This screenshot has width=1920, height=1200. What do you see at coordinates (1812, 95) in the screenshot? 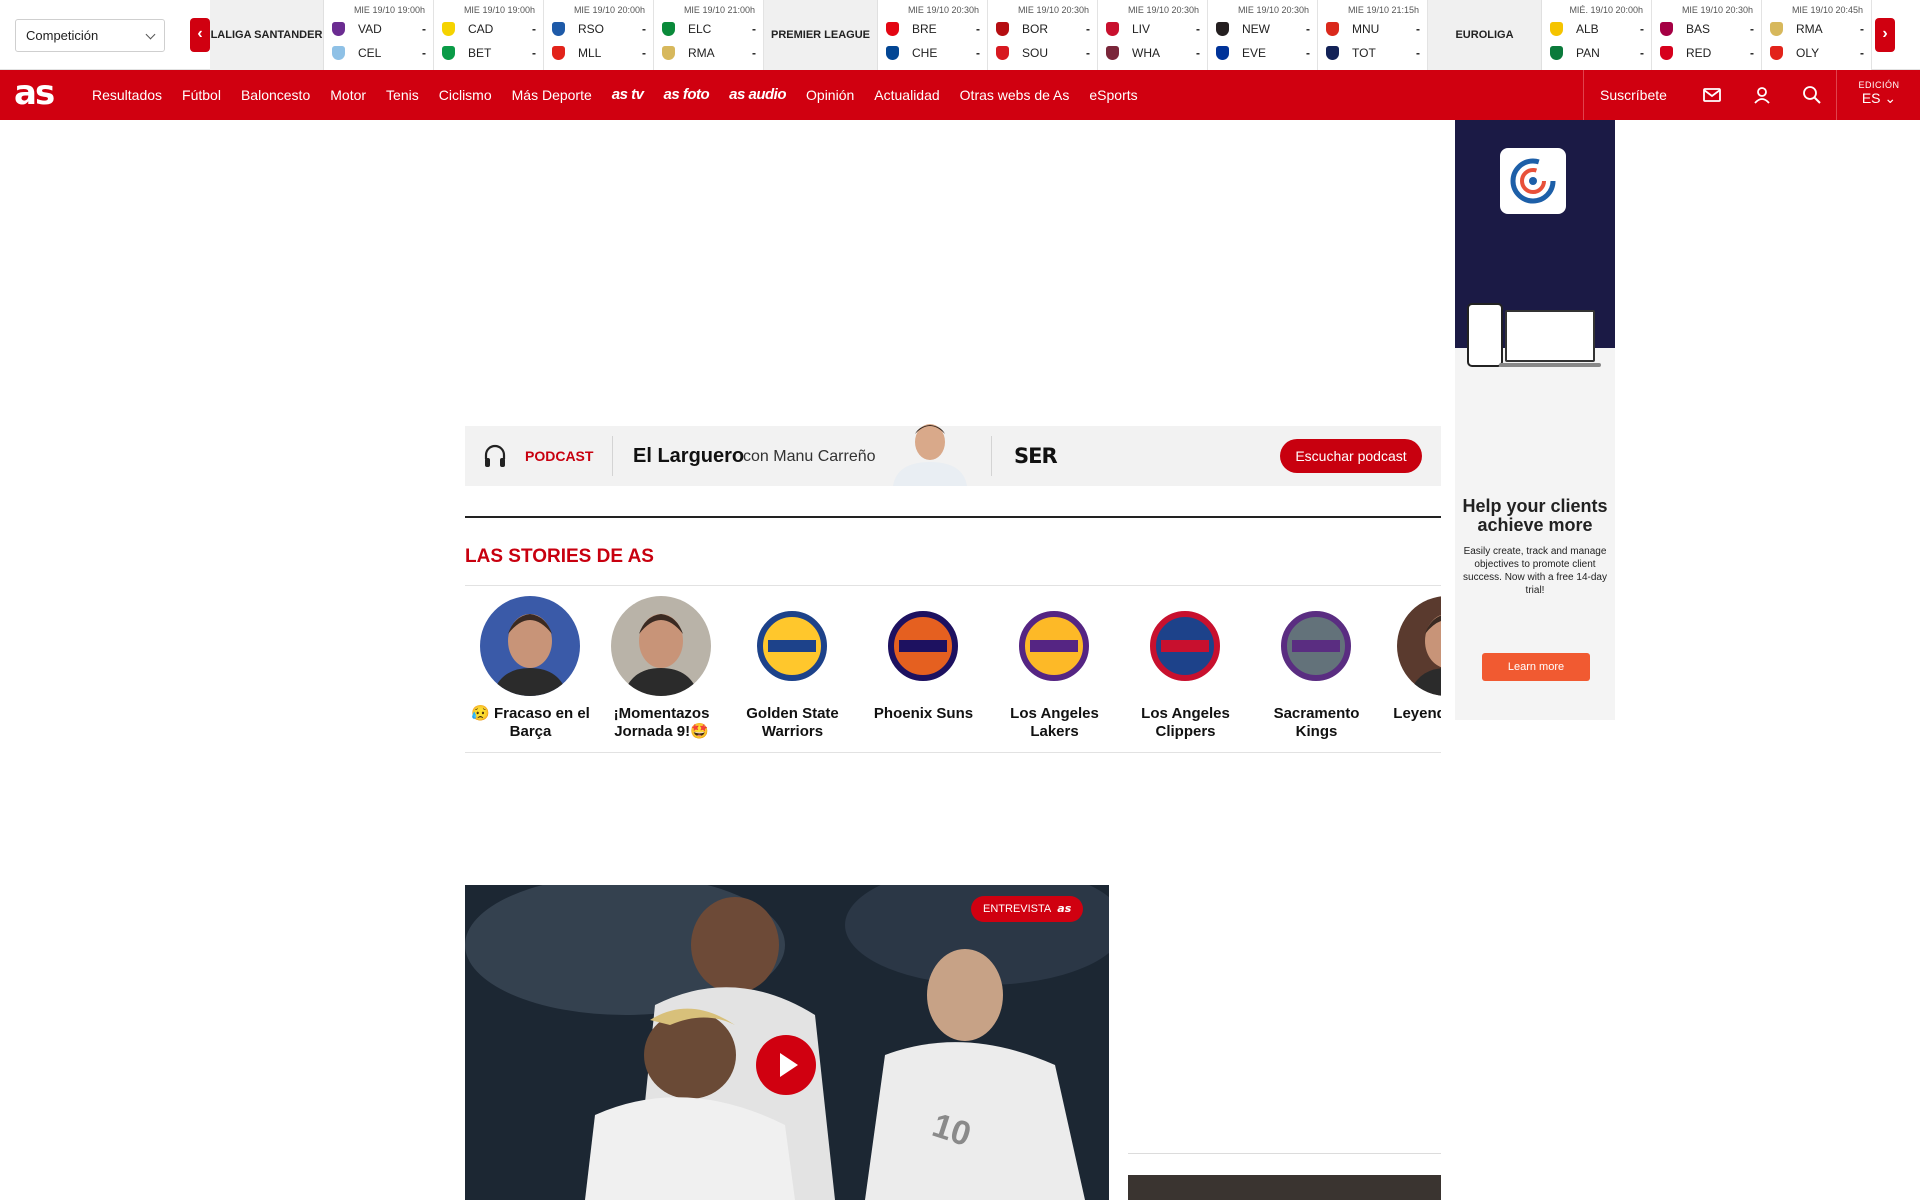
I see `search-icon` at bounding box center [1812, 95].